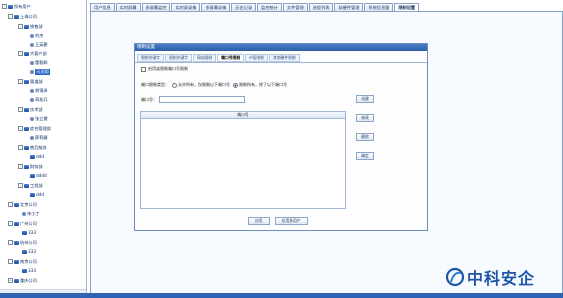 The width and height of the screenshot is (563, 298). I want to click on tree-node-label: 重庆公司, so click(28, 280).